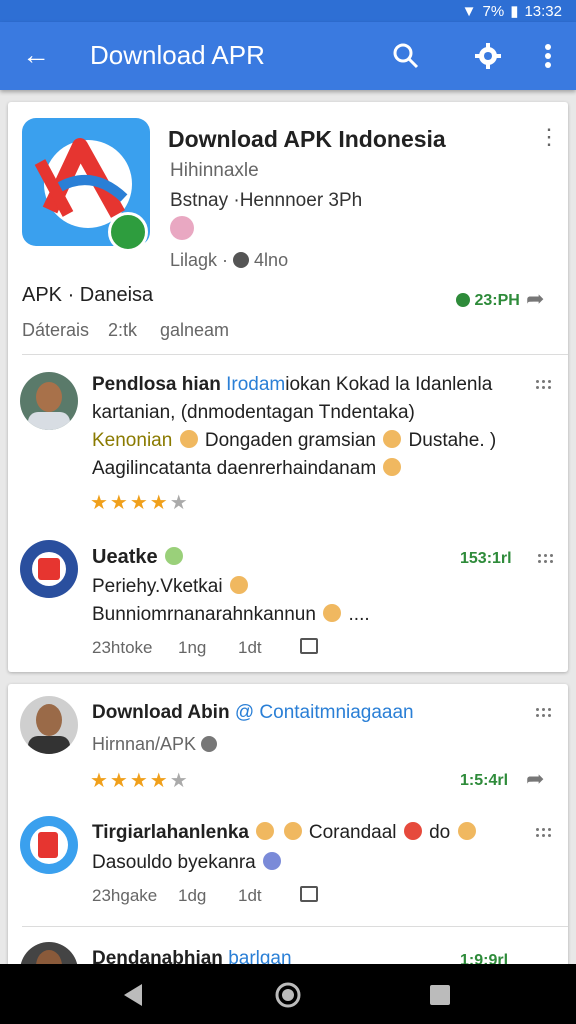  I want to click on post2-line2: Periehy.Vketkai, so click(171, 587).